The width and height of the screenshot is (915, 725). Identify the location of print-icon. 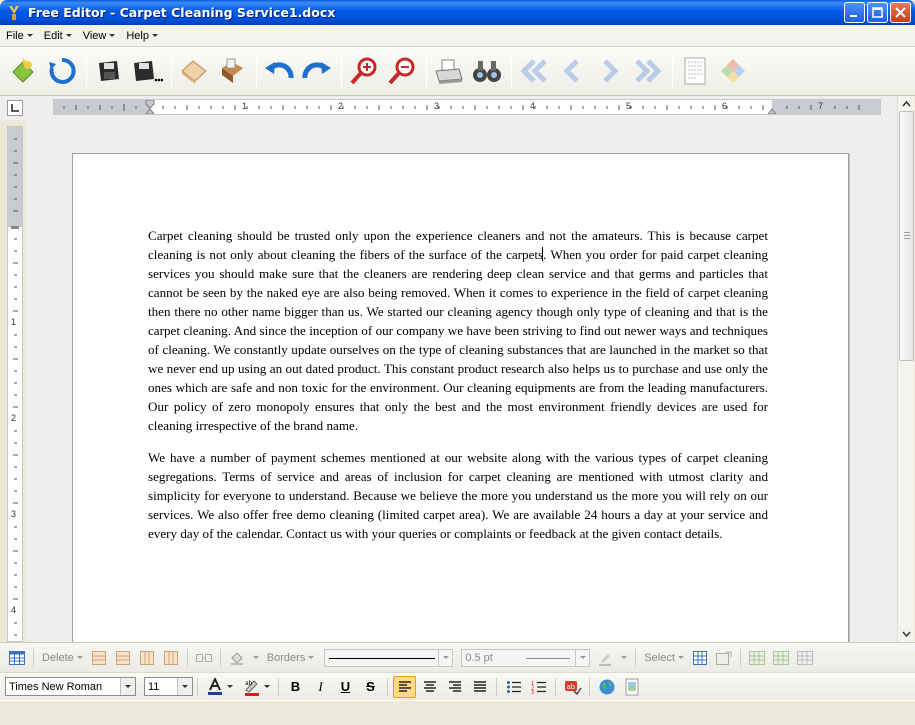
(449, 71).